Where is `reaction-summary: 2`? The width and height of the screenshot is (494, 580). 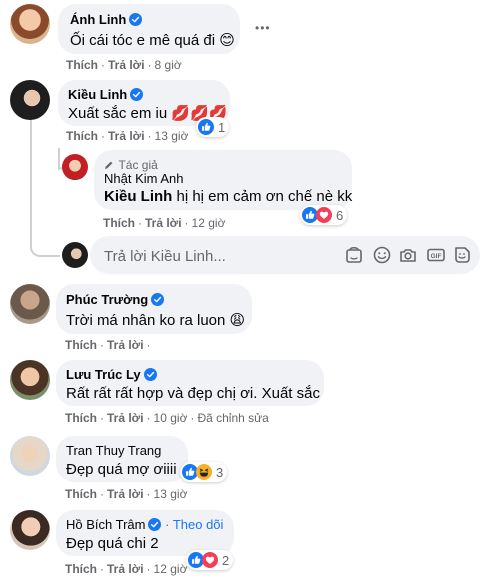 reaction-summary: 2 is located at coordinates (210, 560).